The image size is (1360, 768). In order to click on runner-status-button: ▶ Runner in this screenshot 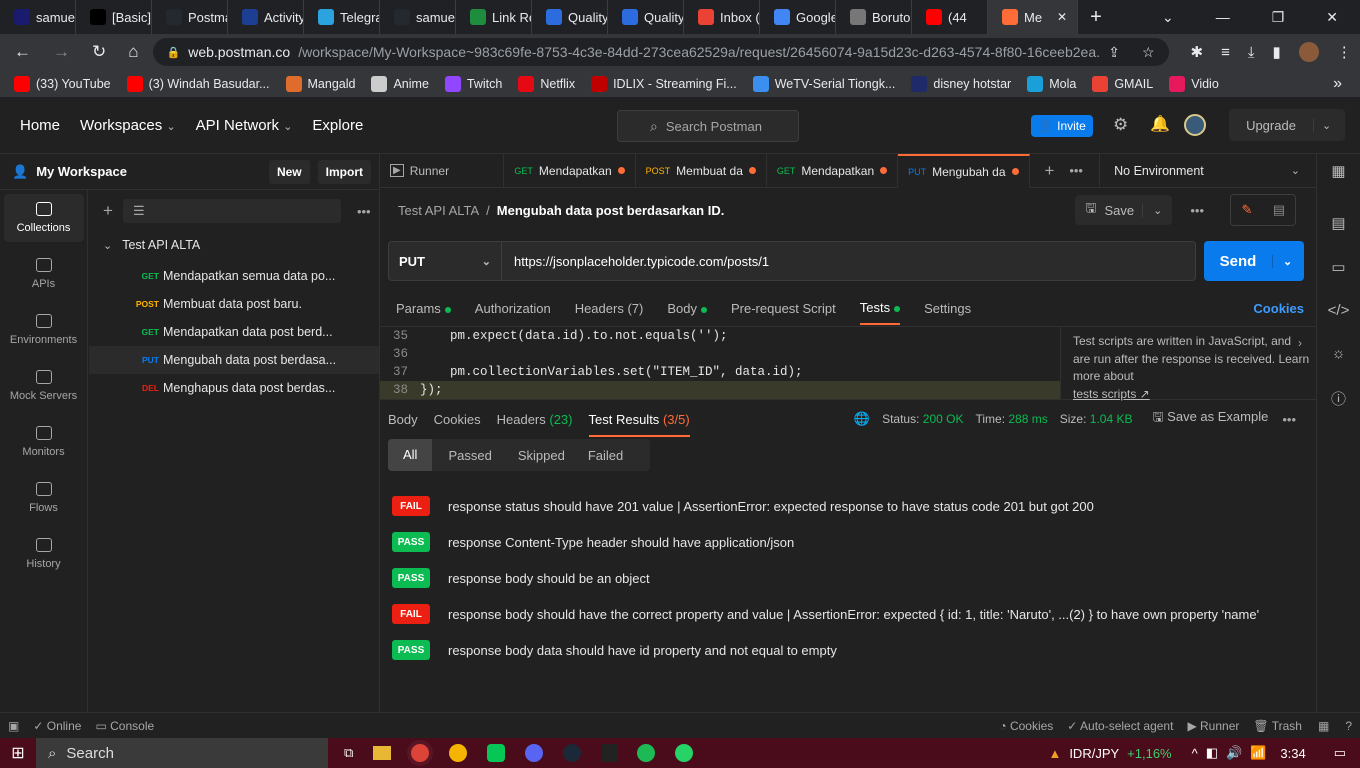, I will do `click(1213, 726)`.